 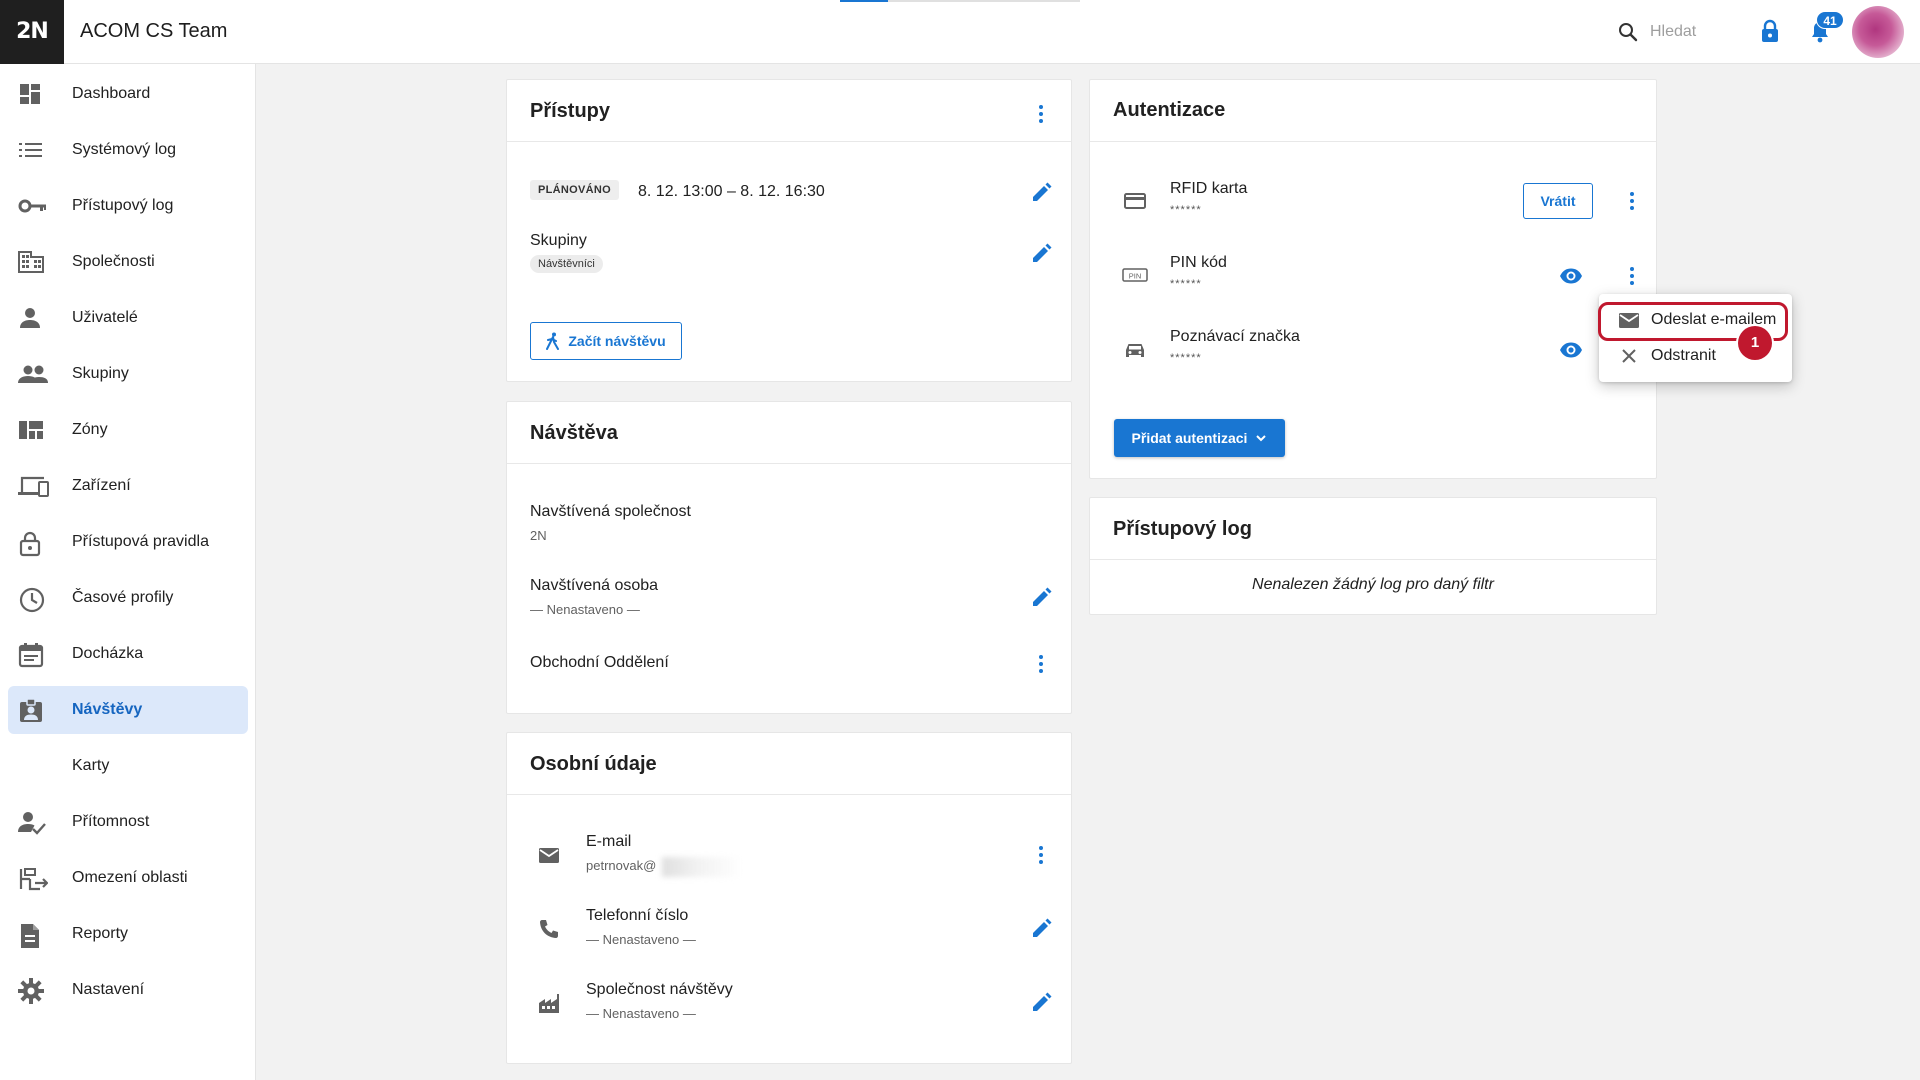 I want to click on visit-card-header: Návštěva, so click(x=789, y=433).